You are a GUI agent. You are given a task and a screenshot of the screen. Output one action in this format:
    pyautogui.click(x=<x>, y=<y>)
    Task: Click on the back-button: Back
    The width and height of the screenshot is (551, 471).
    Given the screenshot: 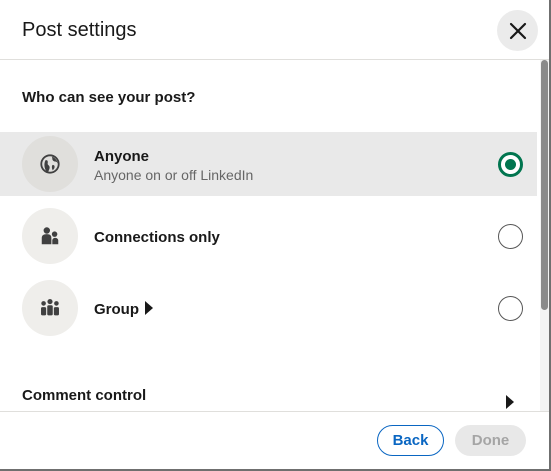 What is the action you would take?
    pyautogui.click(x=410, y=440)
    